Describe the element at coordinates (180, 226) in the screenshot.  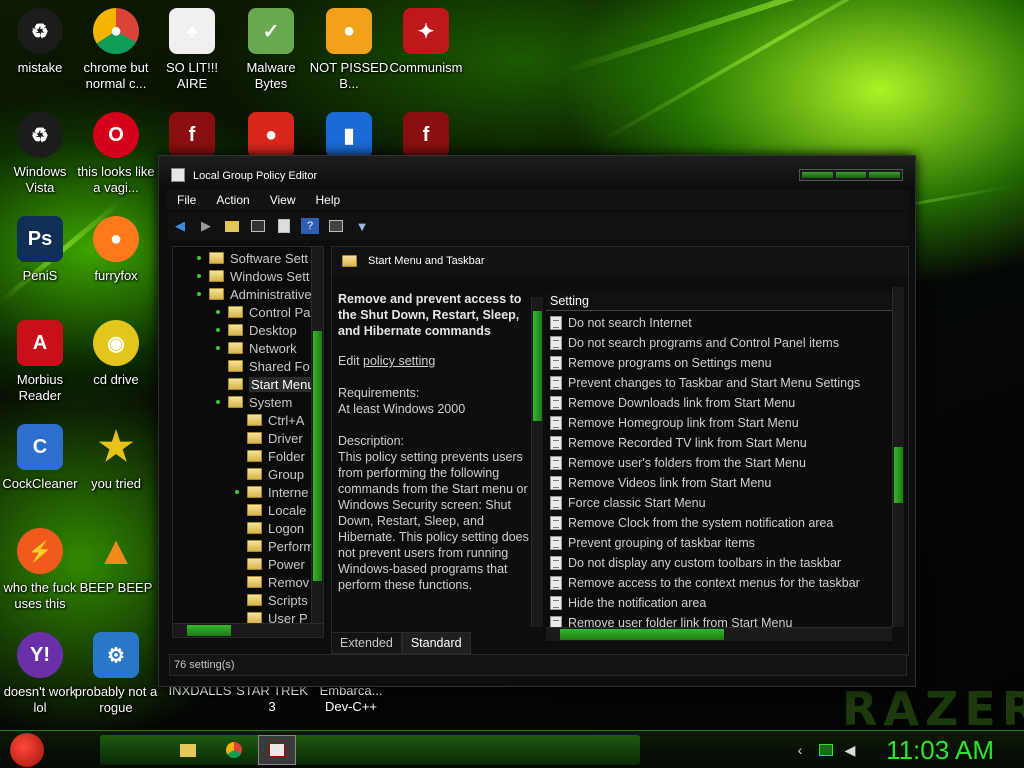
I see `back-icon: ◀` at that location.